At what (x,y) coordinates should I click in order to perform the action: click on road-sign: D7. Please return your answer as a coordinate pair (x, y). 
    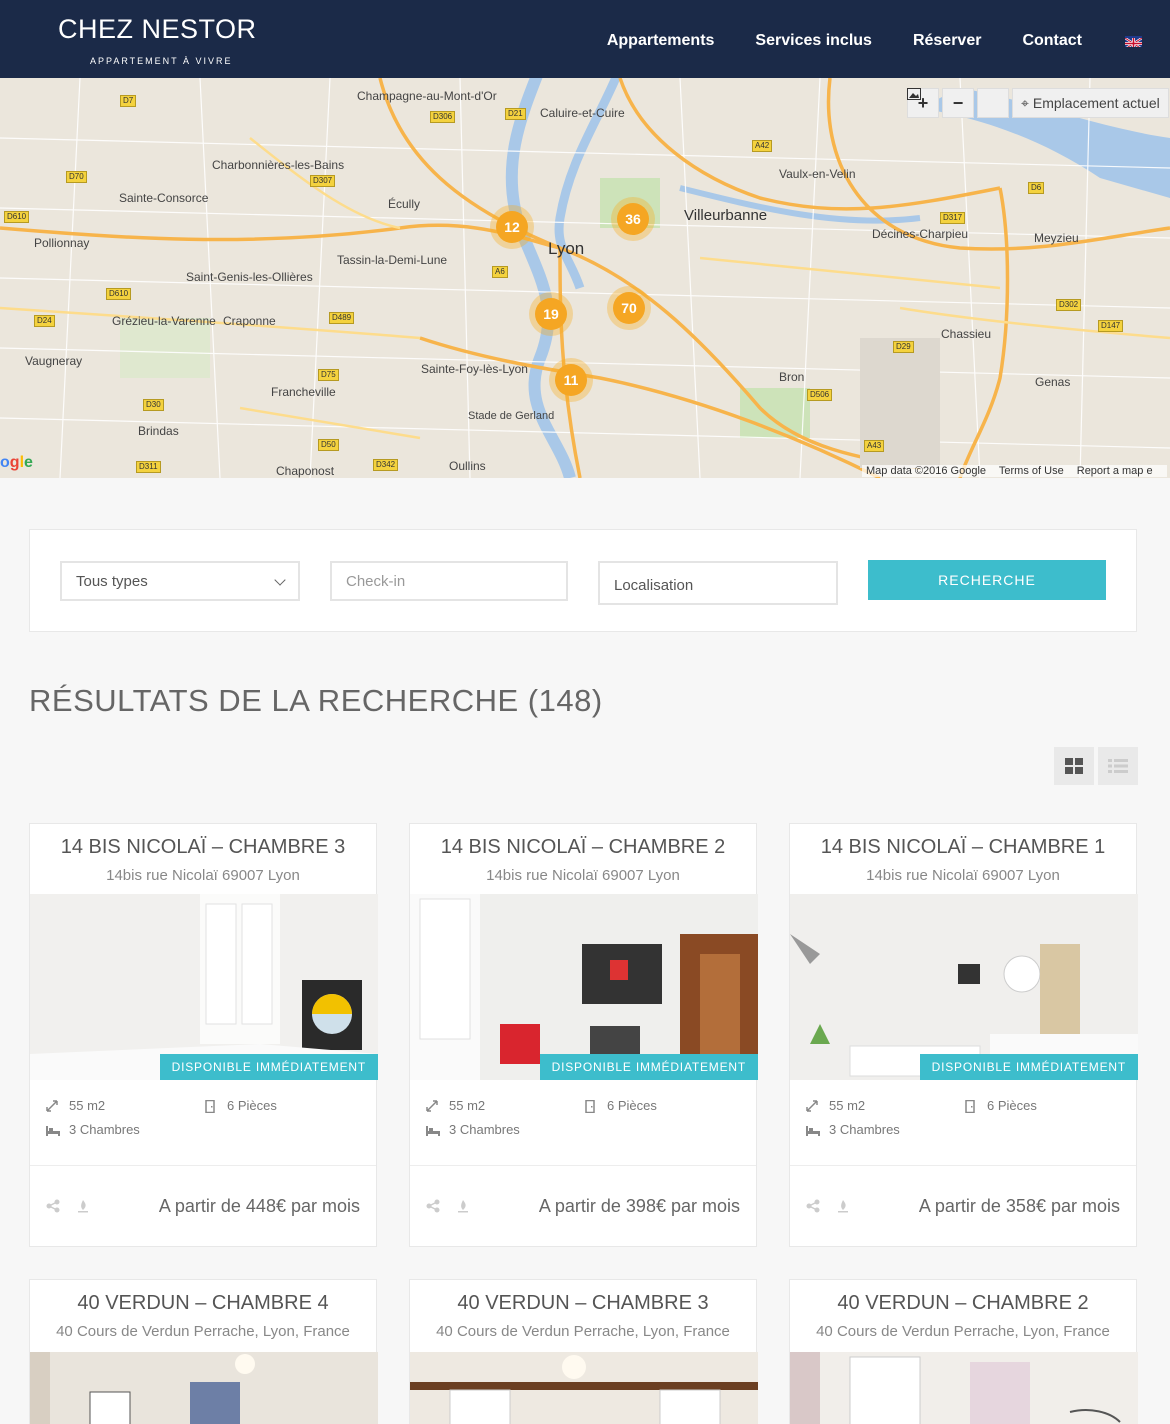
    Looking at the image, I should click on (128, 101).